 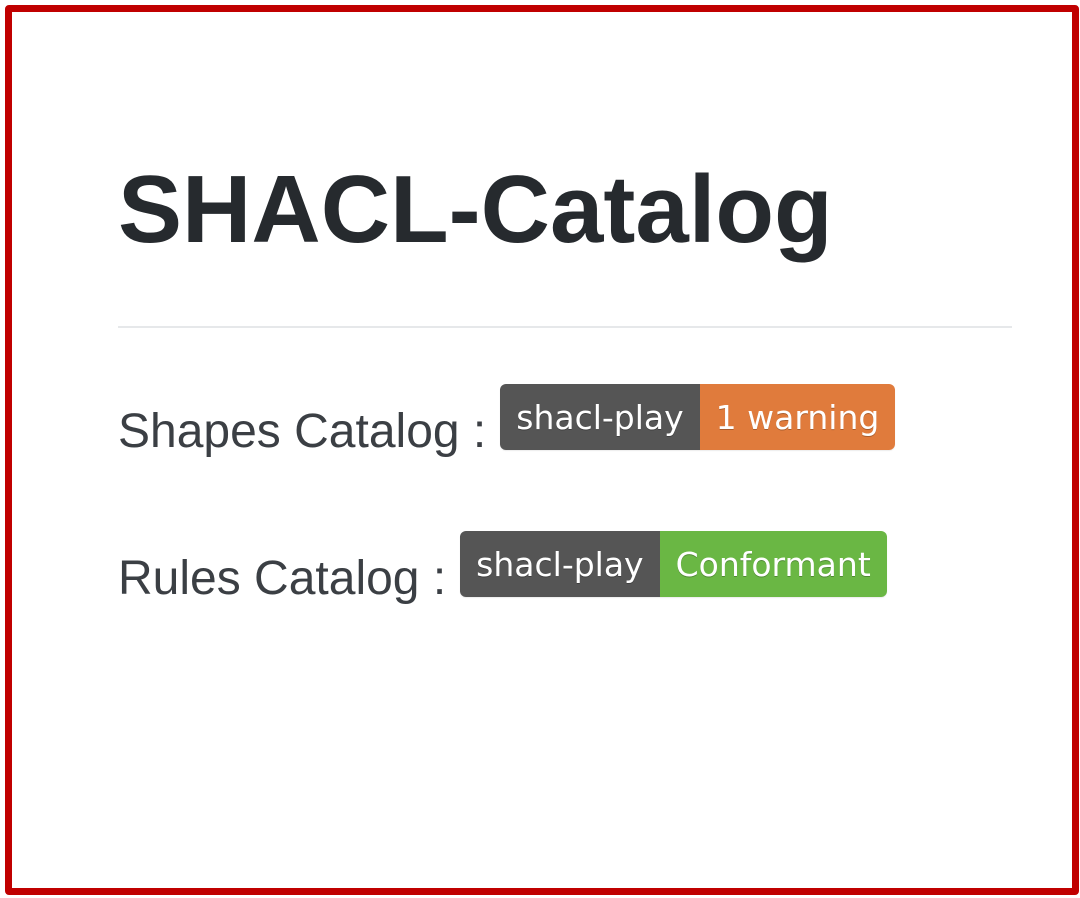 I want to click on rules-catalog-row: Rules Catalog : shacl-play Conformant, so click(x=502, y=567).